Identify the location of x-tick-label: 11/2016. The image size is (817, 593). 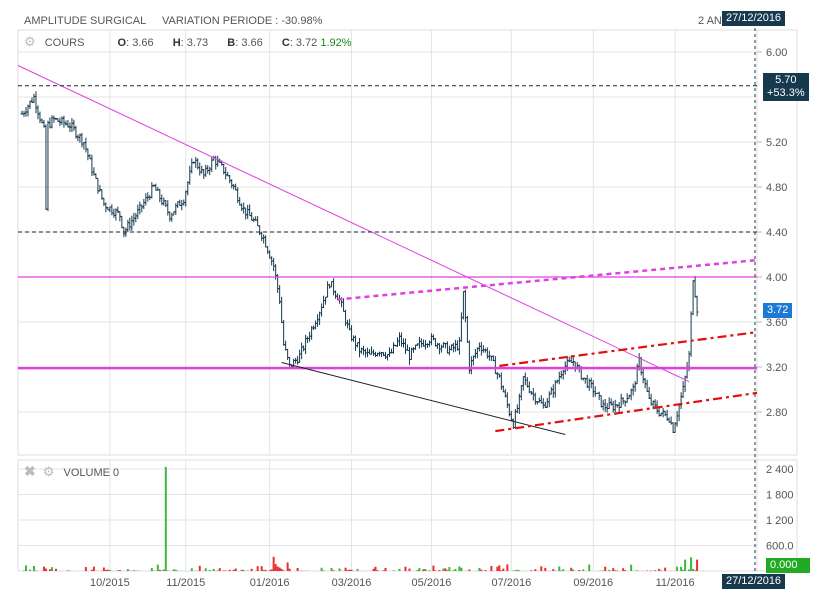
(675, 583).